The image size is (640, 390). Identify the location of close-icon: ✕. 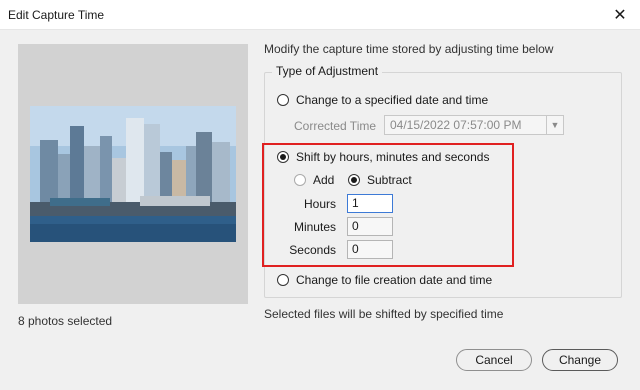
(620, 15).